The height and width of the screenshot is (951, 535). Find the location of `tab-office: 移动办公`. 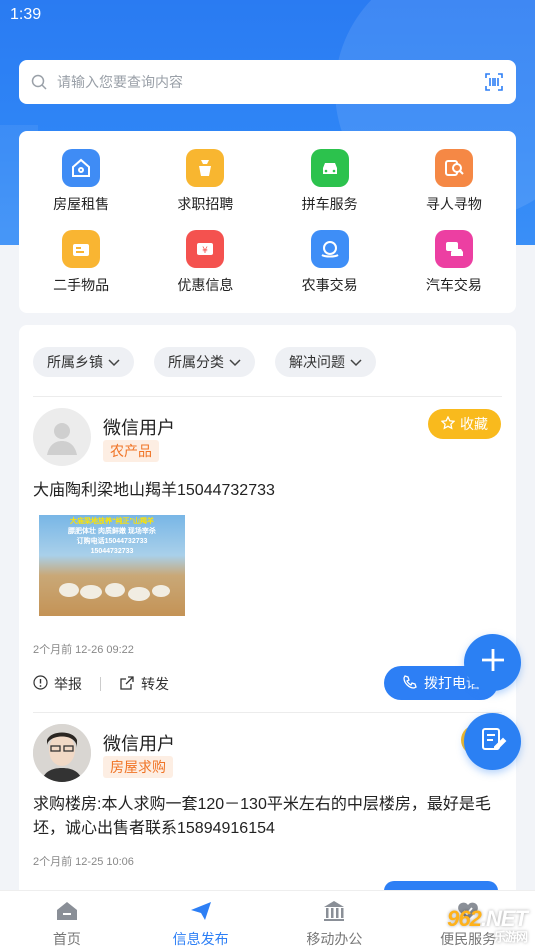

tab-office: 移动办公 is located at coordinates (335, 921).